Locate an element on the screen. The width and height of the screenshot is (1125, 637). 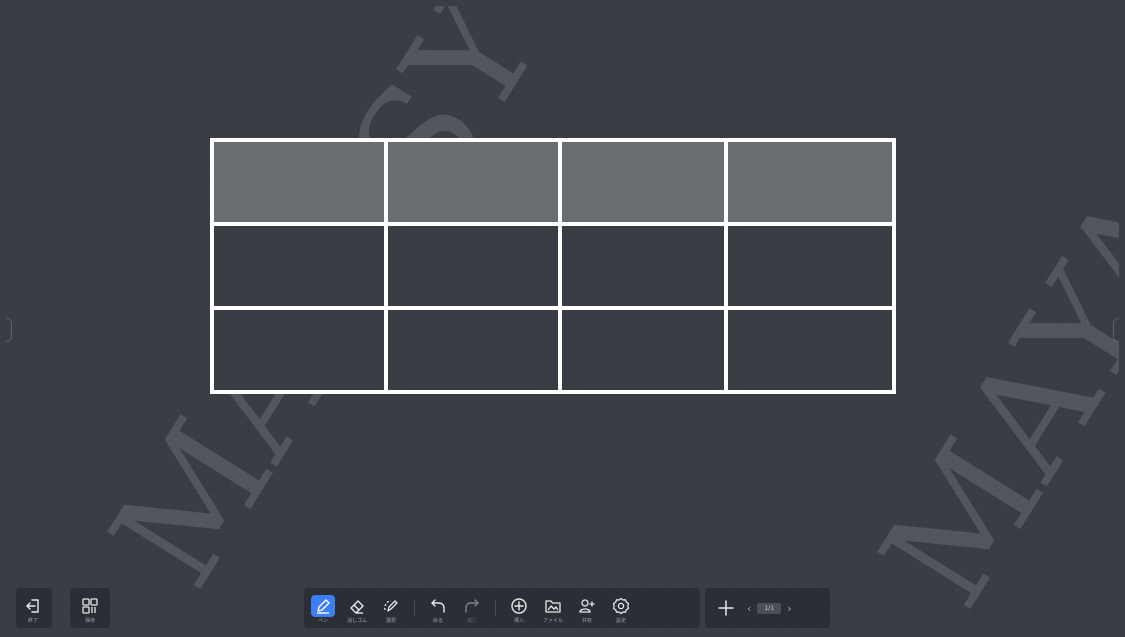
add-user-icon is located at coordinates (587, 606).